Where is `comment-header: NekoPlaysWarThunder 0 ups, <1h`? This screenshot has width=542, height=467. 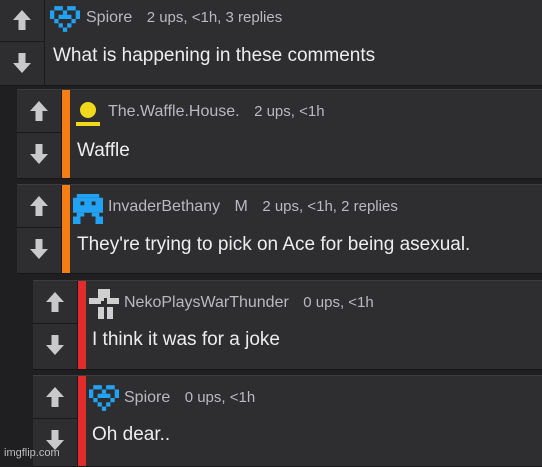
comment-header: NekoPlaysWarThunder 0 ups, <1h is located at coordinates (249, 303).